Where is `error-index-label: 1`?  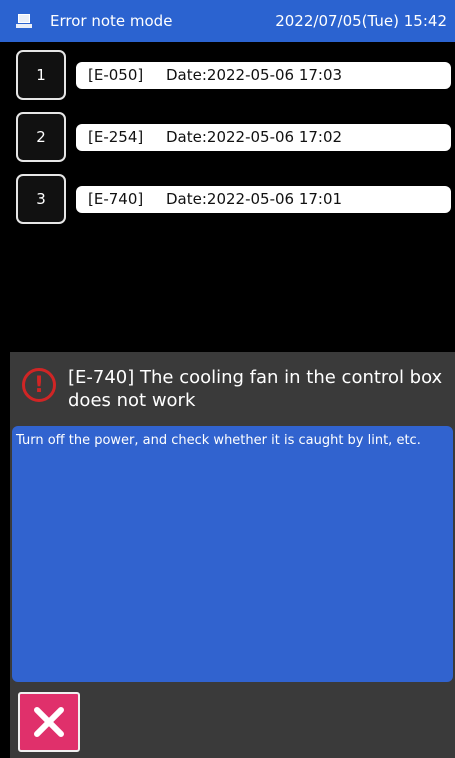
error-index-label: 1 is located at coordinates (41, 75).